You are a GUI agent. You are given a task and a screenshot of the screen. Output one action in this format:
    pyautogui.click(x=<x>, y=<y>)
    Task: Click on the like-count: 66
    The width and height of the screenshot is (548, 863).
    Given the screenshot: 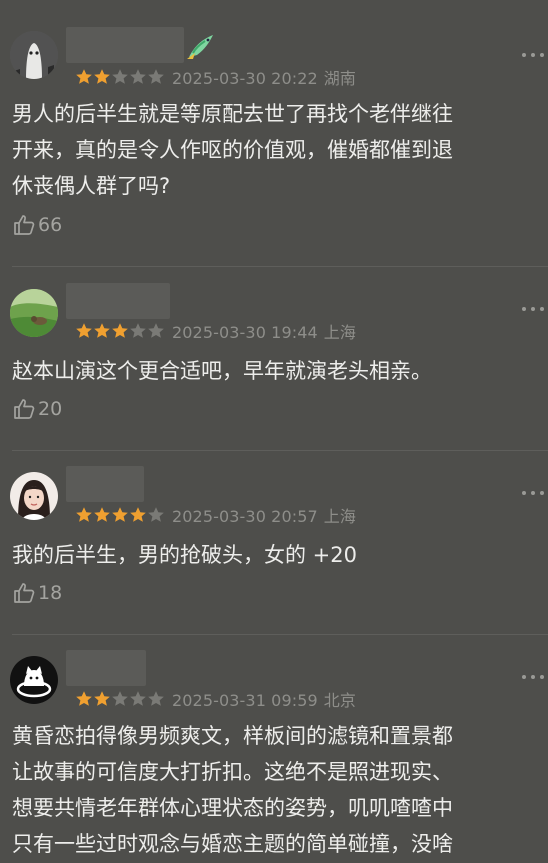 What is the action you would take?
    pyautogui.click(x=50, y=225)
    